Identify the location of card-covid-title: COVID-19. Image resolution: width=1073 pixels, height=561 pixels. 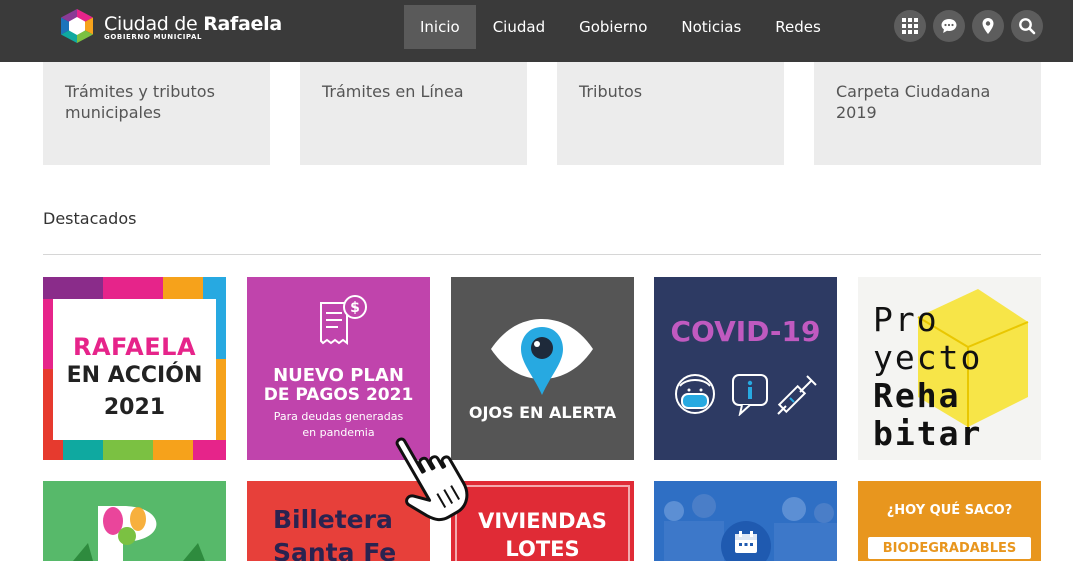
(745, 331).